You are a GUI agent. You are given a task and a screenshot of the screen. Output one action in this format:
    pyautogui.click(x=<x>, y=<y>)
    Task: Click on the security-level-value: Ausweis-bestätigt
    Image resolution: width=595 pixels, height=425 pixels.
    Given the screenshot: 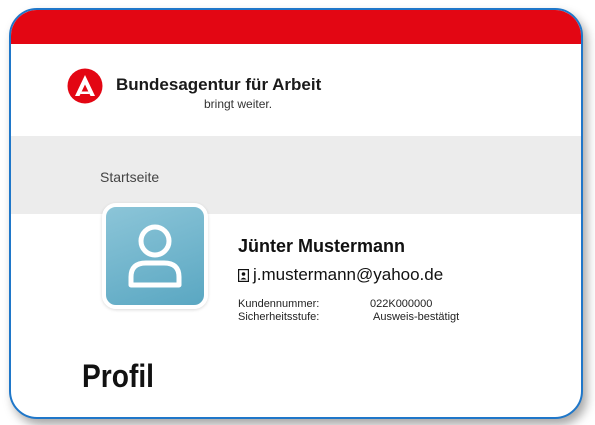 What is the action you would take?
    pyautogui.click(x=416, y=317)
    